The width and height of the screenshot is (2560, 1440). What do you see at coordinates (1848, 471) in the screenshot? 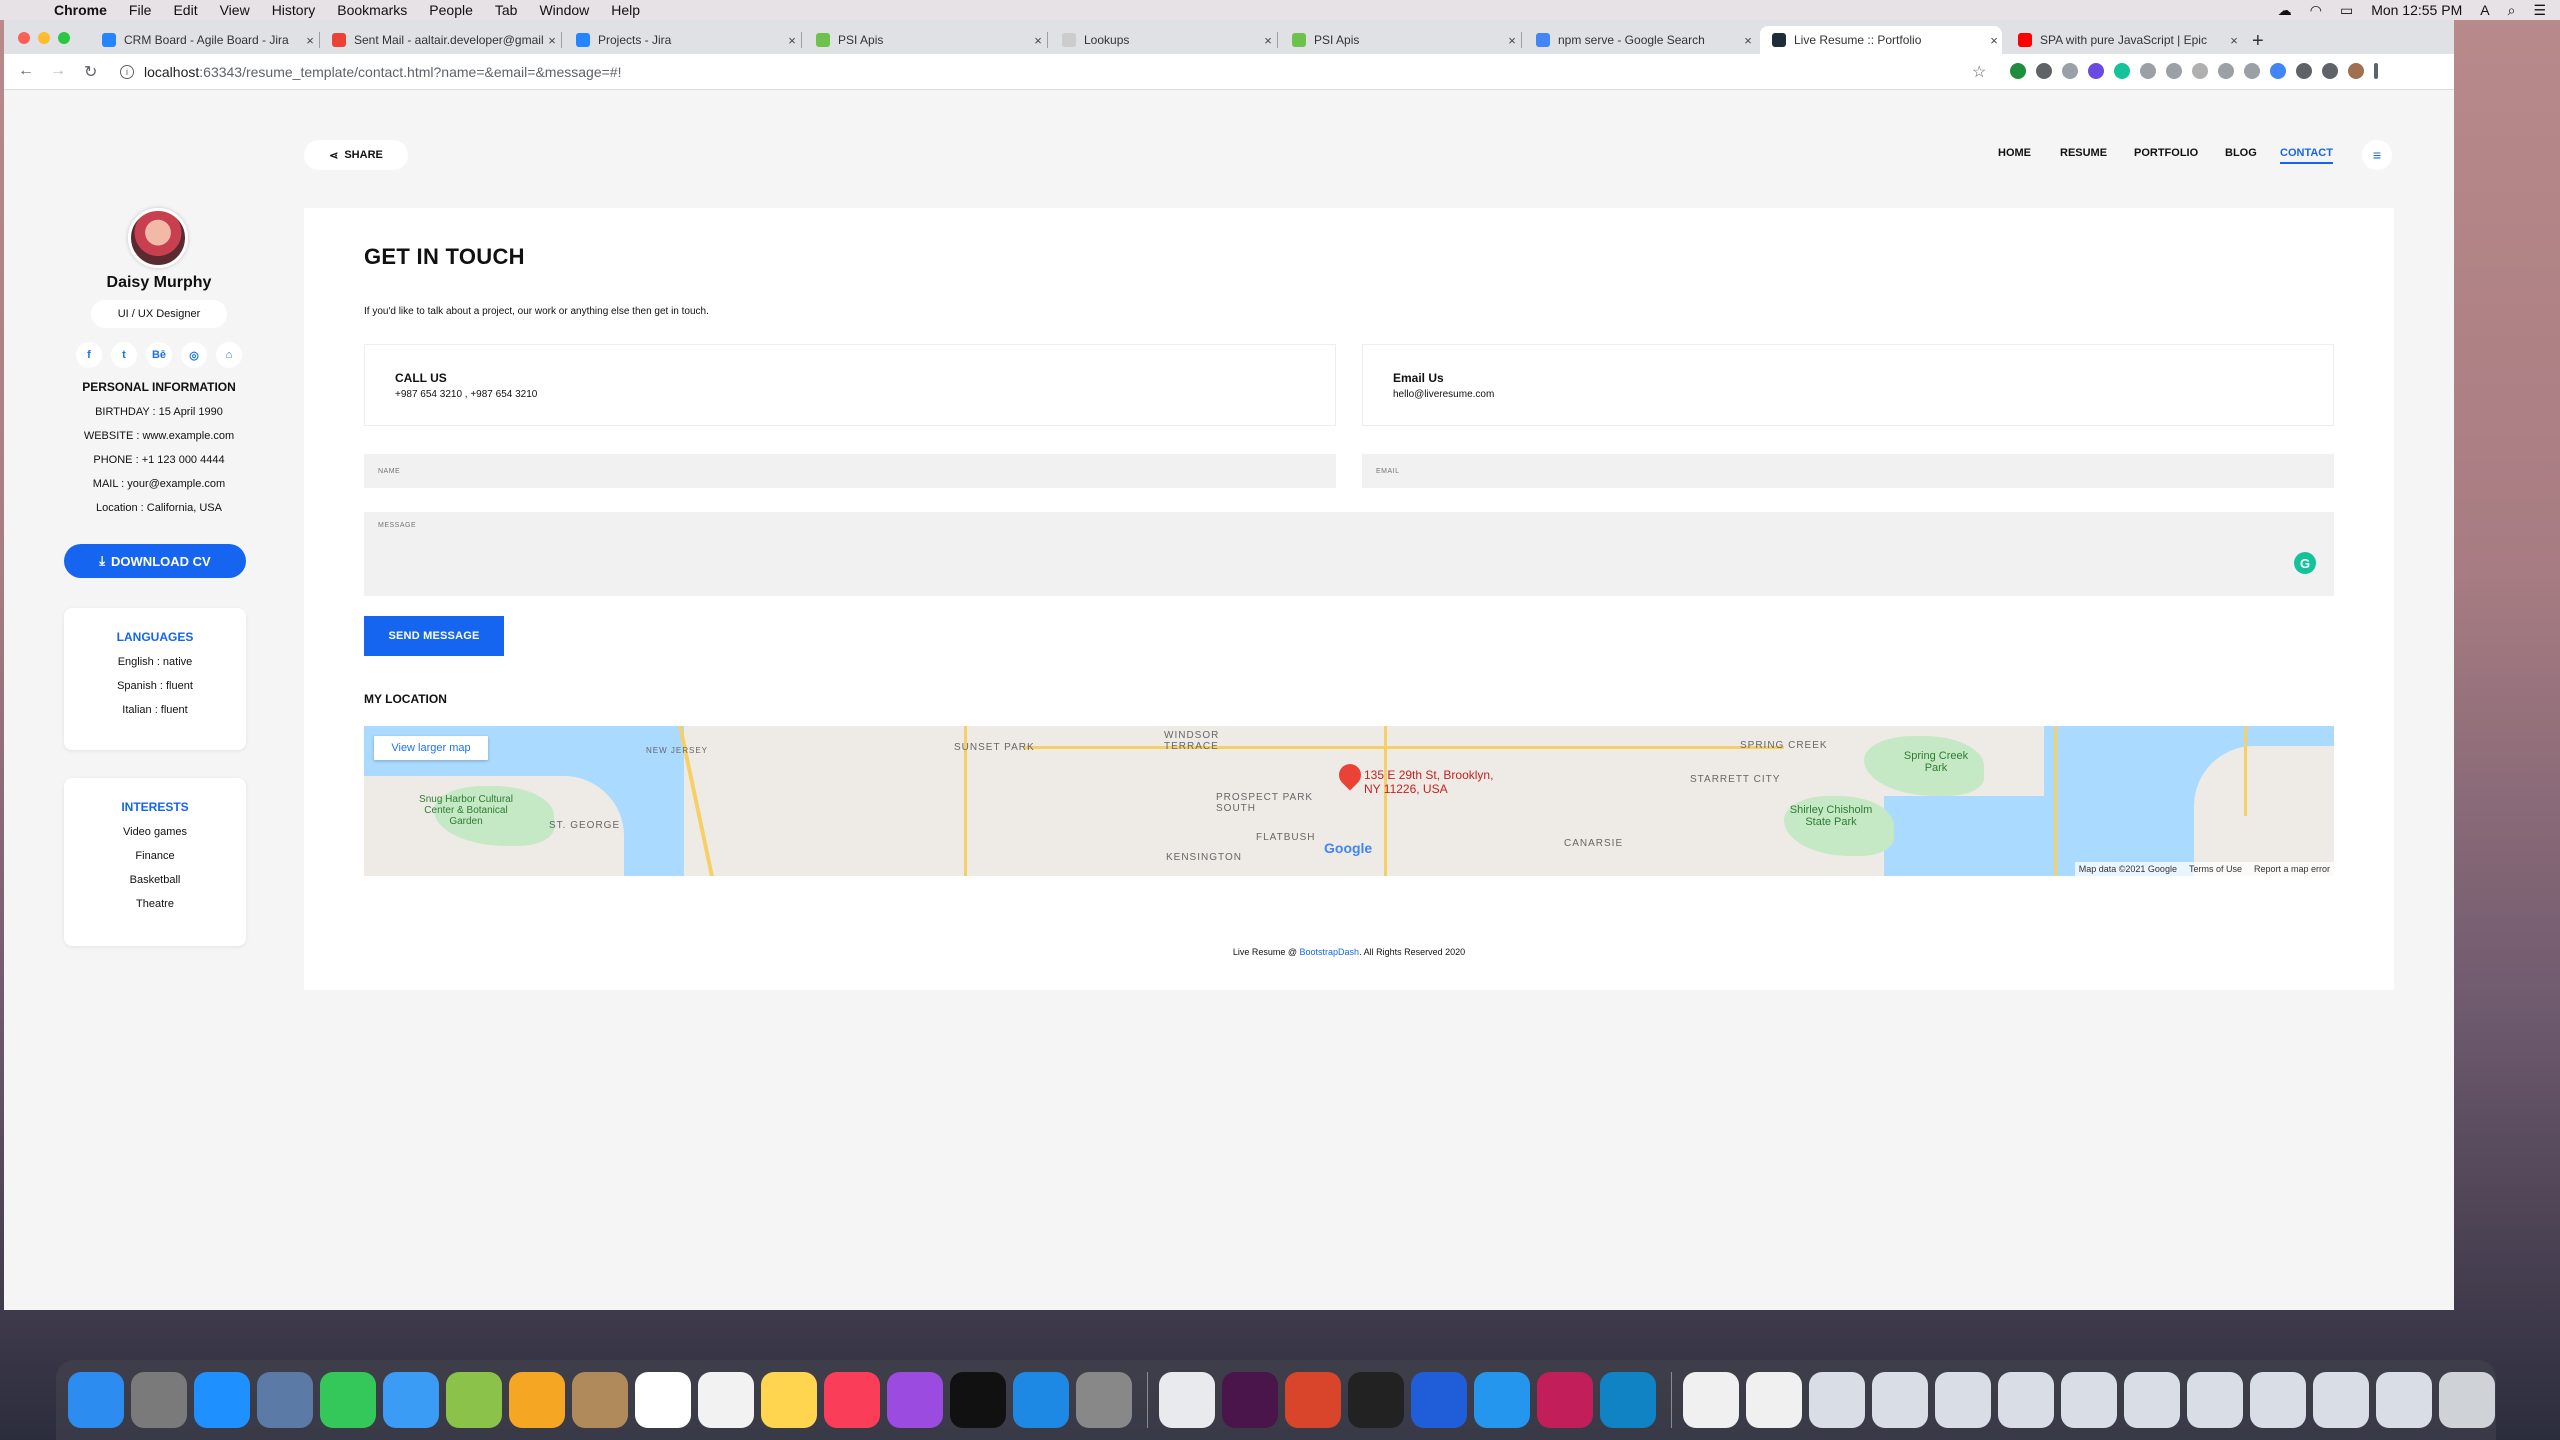
I see `email-input` at bounding box center [1848, 471].